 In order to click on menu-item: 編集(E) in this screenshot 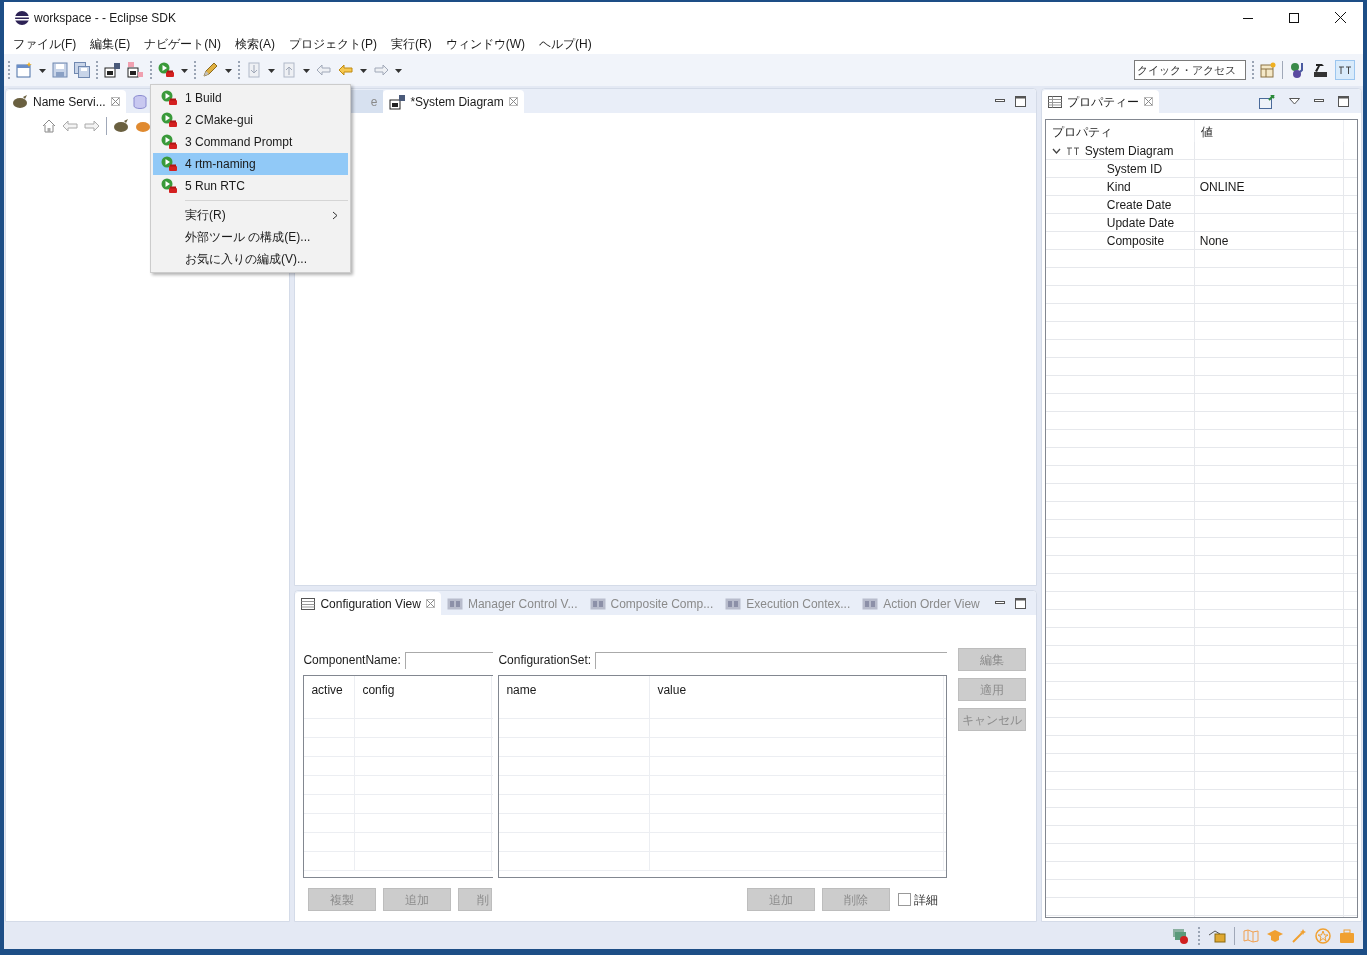, I will do `click(110, 43)`.